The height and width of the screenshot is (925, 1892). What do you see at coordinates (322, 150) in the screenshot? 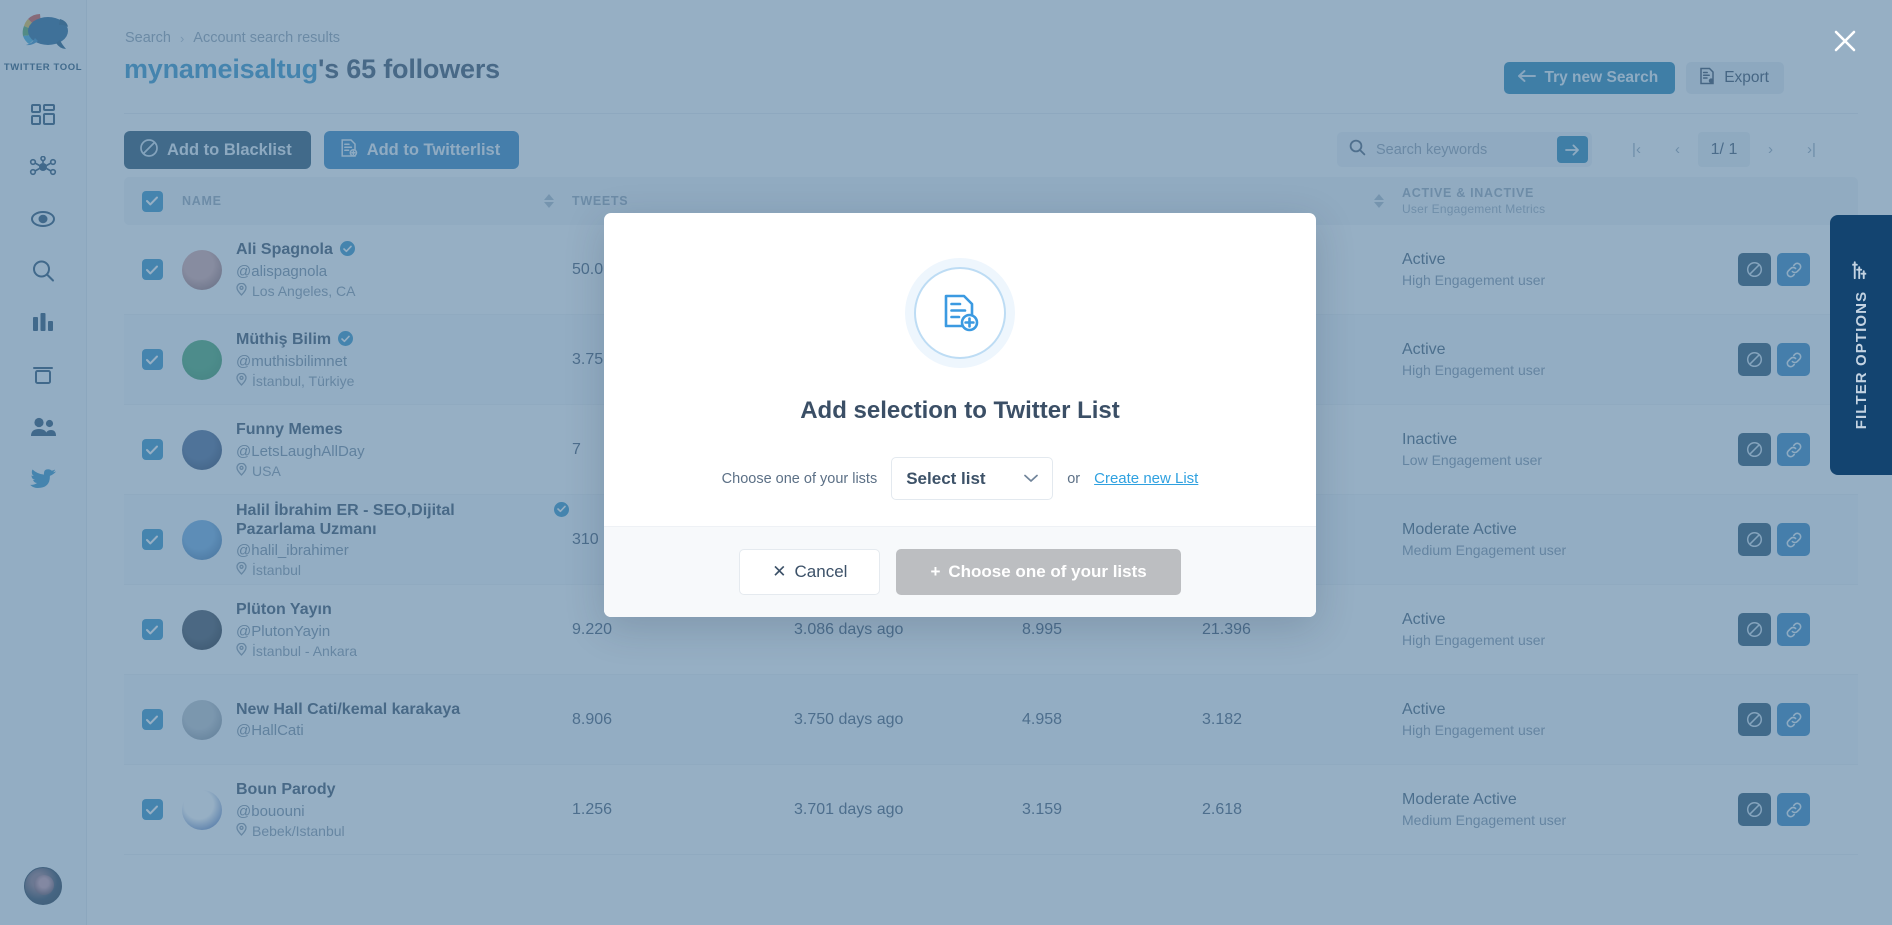
I see `bulk-action-toolbar: Add to Blacklist Add to Twitterlist` at bounding box center [322, 150].